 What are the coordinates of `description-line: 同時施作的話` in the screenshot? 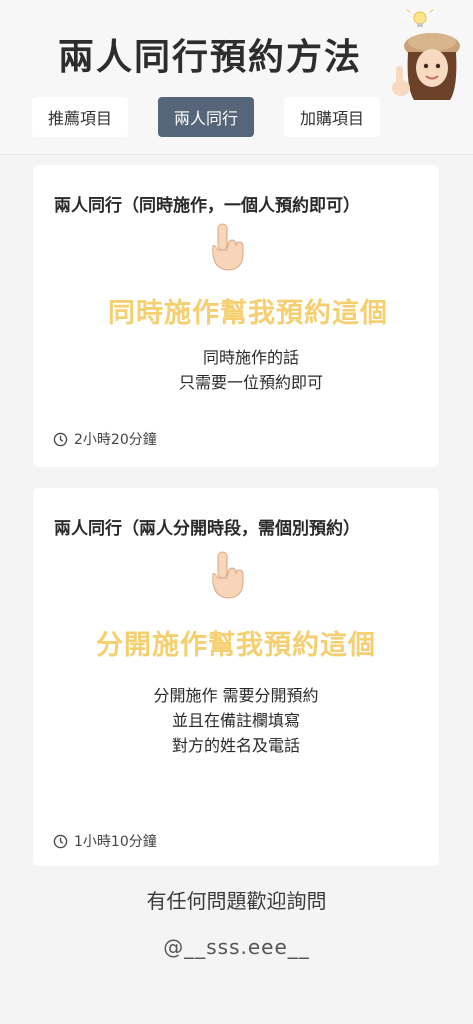 It's located at (250, 357).